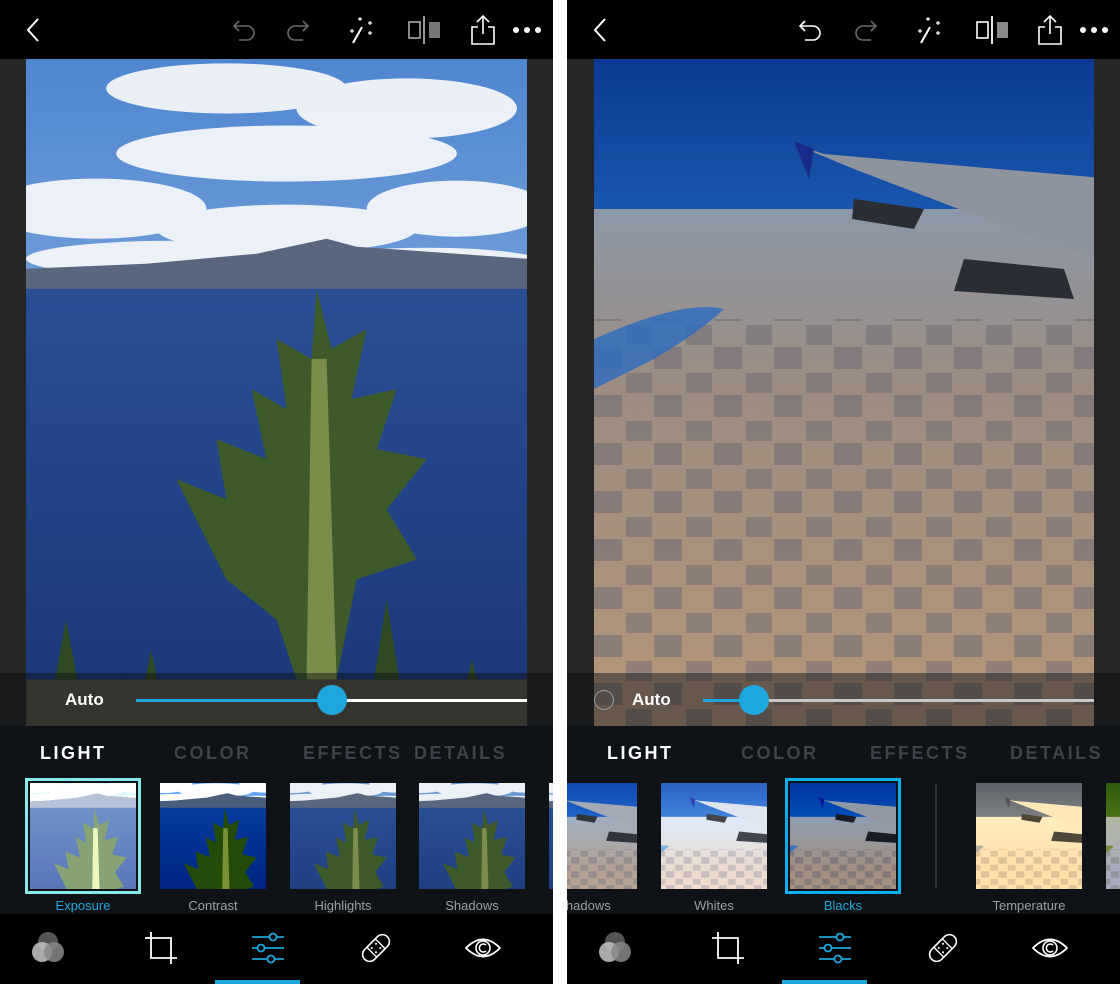 The image size is (1120, 984). Describe the element at coordinates (276, 842) in the screenshot. I see `adjustment-thumbnail-strip: Exposure Contrast Highlights Shadows` at that location.